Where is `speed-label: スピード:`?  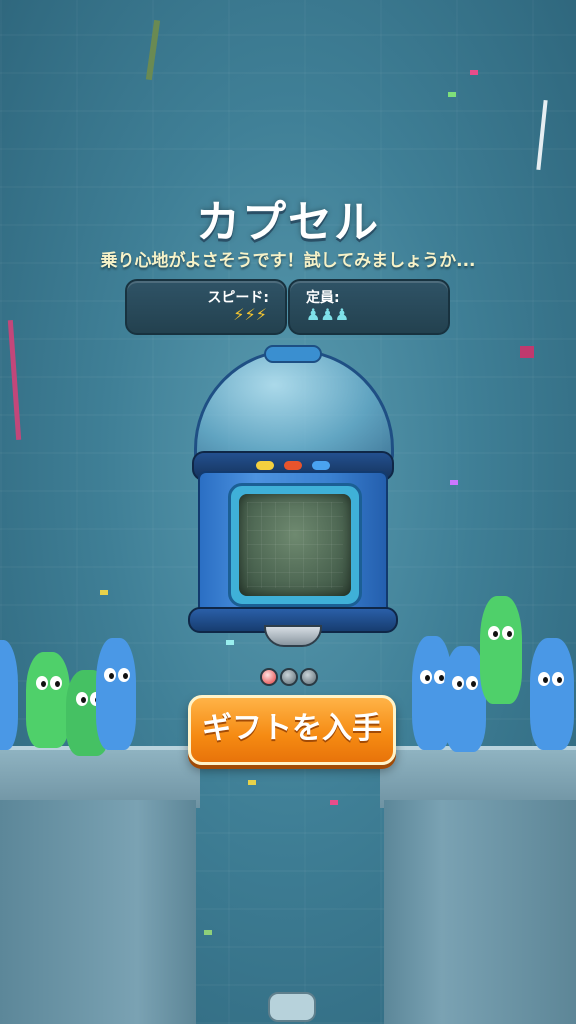
speed-label: スピード: is located at coordinates (238, 298).